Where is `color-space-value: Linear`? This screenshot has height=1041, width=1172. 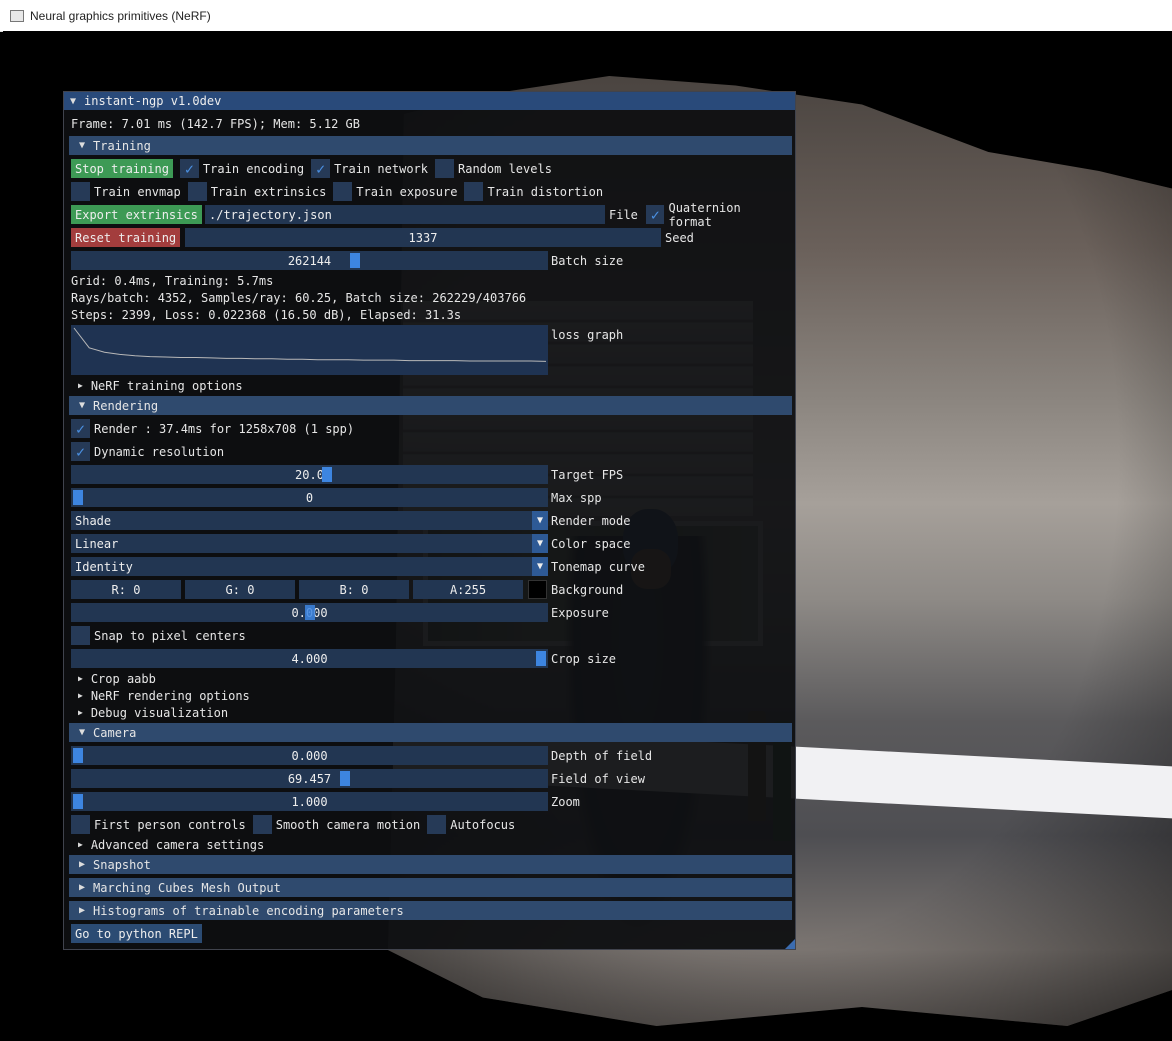 color-space-value: Linear is located at coordinates (97, 543).